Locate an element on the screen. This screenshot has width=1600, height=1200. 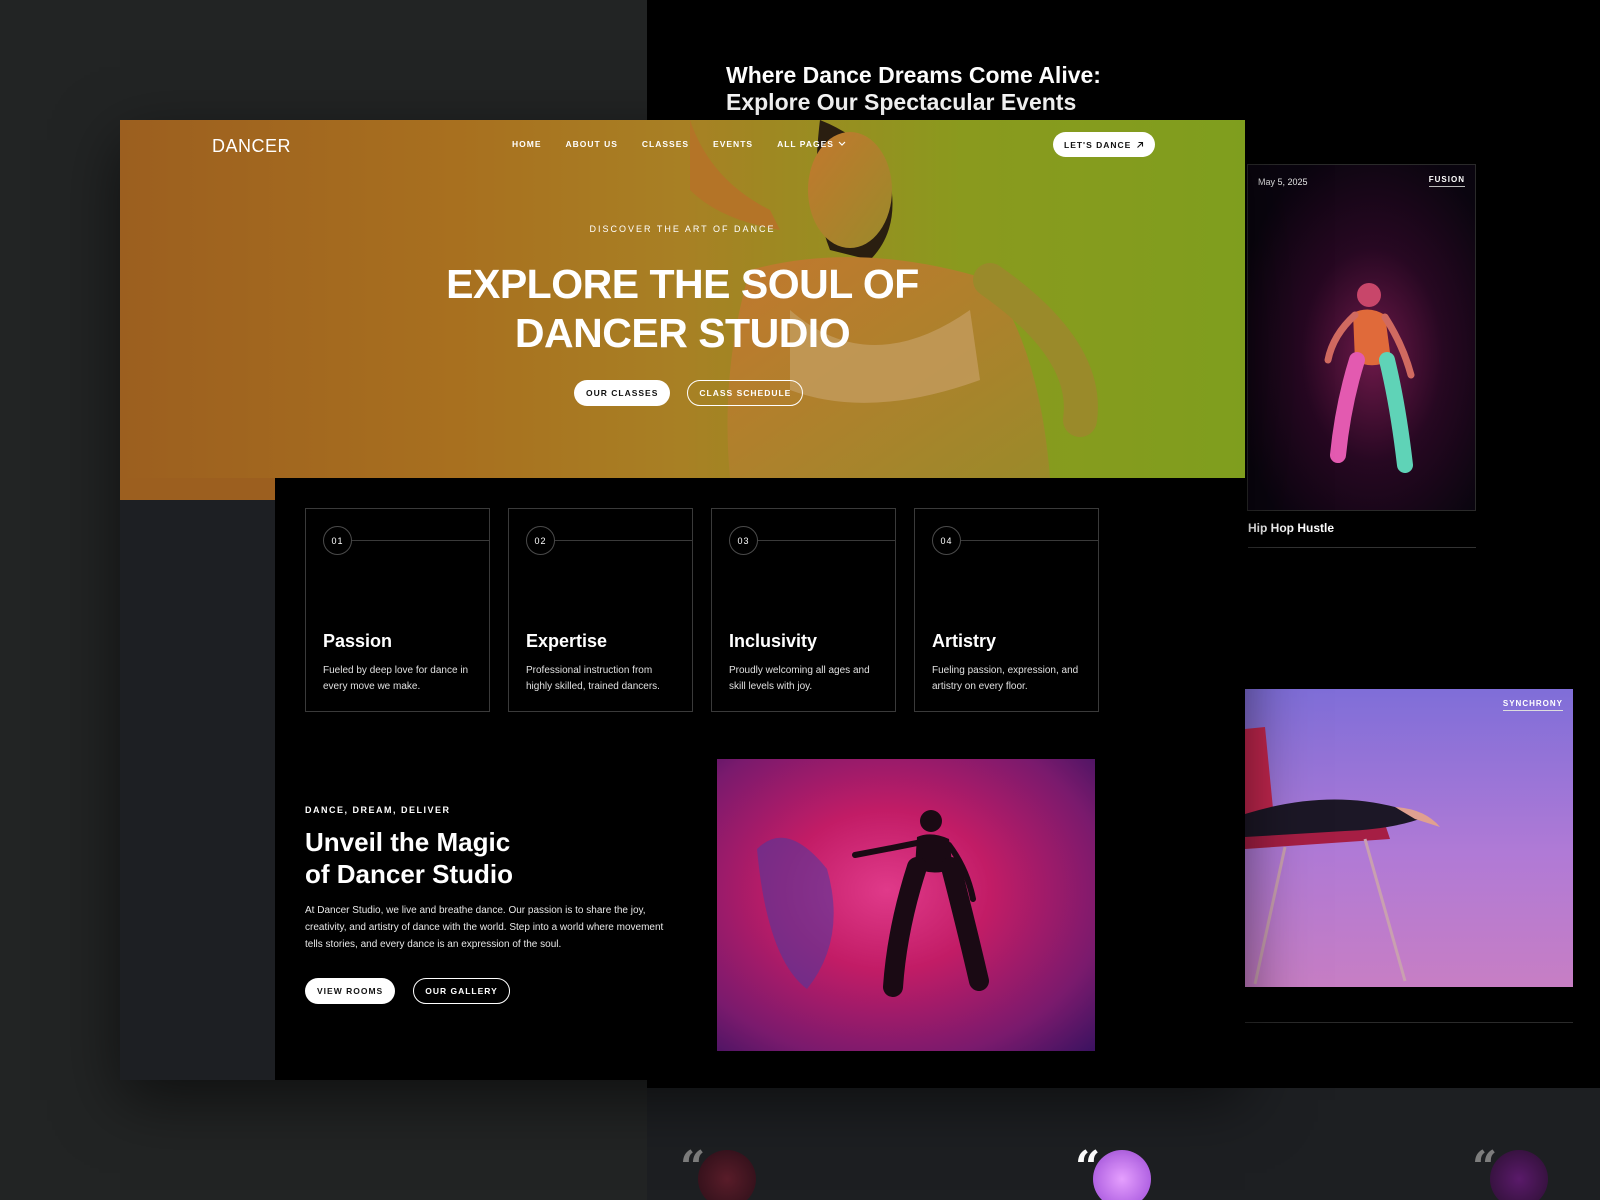
events-heading-line-1: Where Dance Dreams Come Alive: is located at coordinates (913, 75).